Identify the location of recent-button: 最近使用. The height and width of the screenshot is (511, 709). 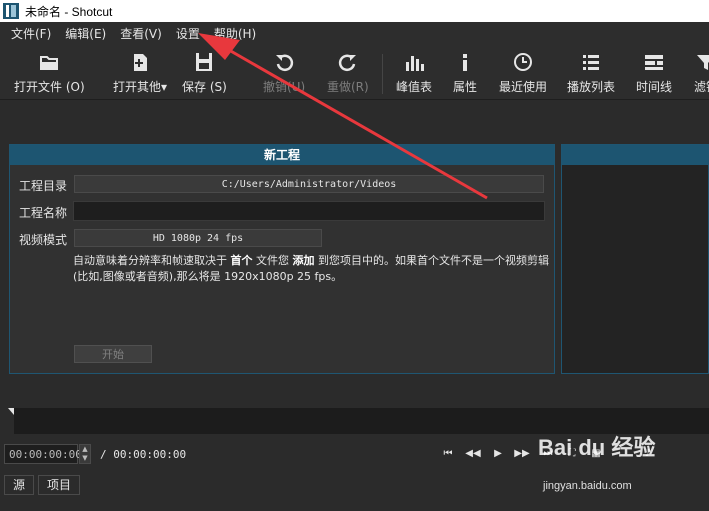
(523, 72).